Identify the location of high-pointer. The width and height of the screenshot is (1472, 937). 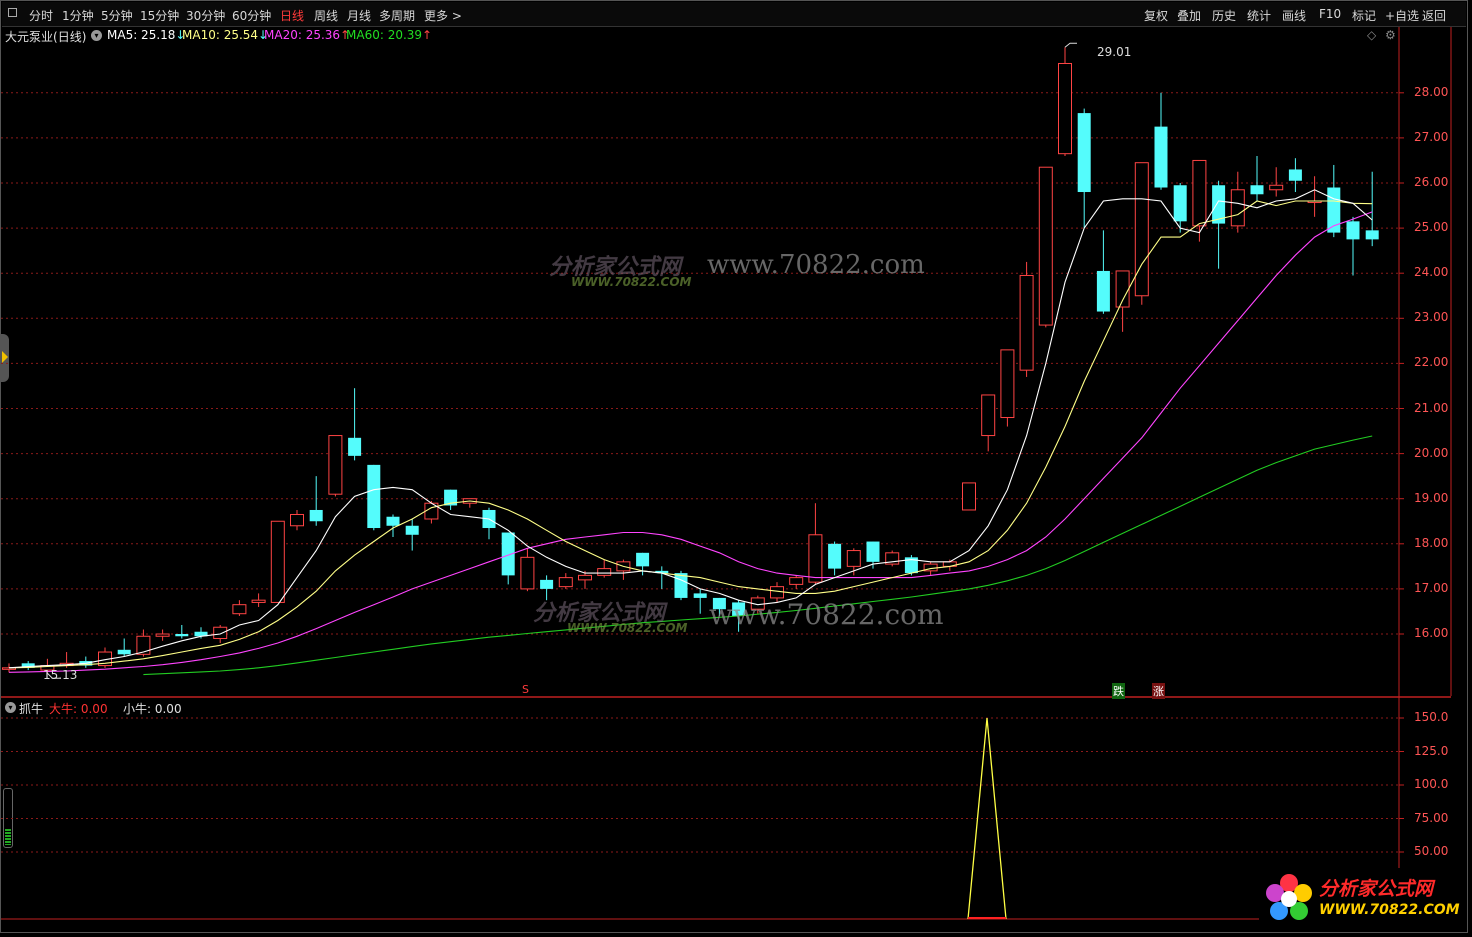
(1070, 45).